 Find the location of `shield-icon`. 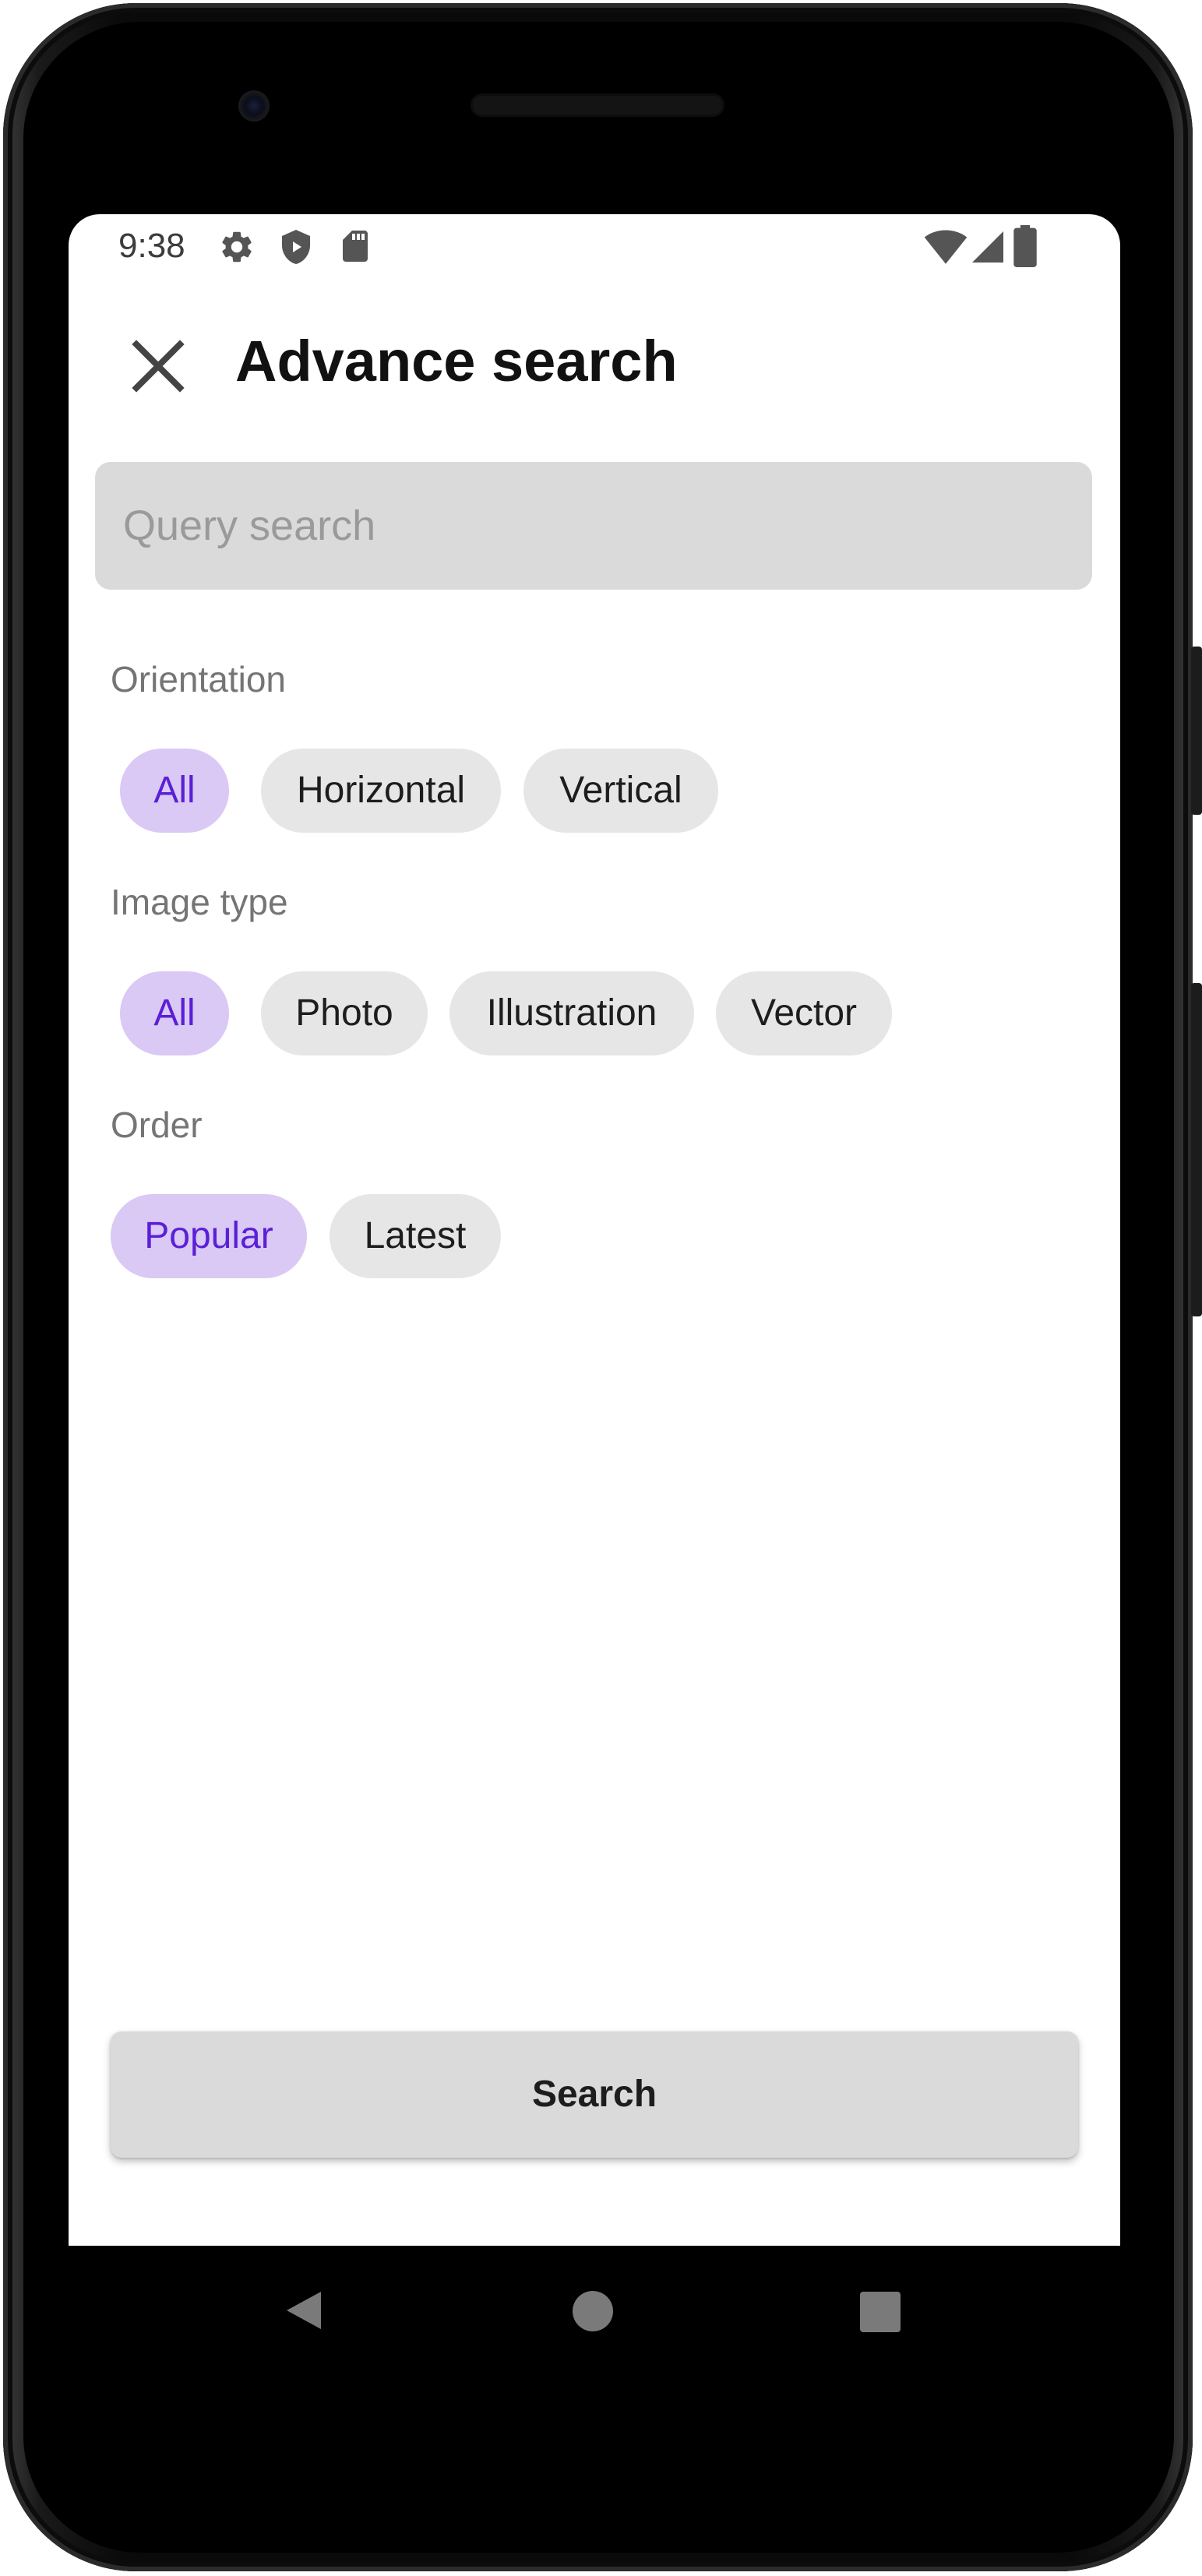

shield-icon is located at coordinates (296, 247).